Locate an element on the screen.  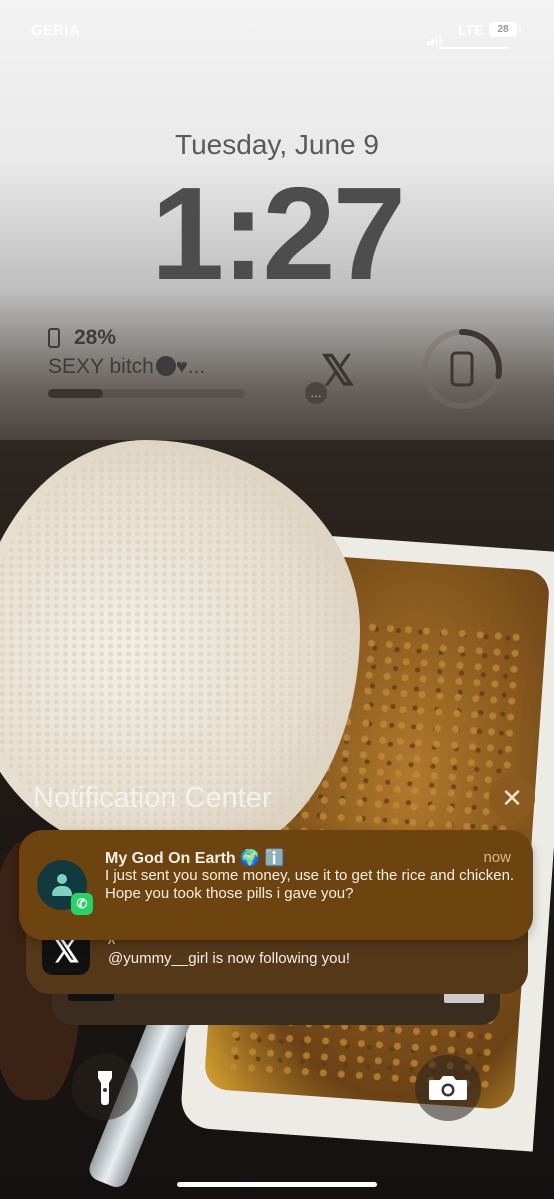
home-indicator is located at coordinates (277, 1184).